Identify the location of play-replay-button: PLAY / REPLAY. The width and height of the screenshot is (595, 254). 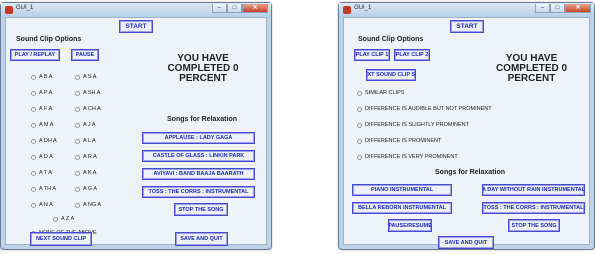
(35, 55).